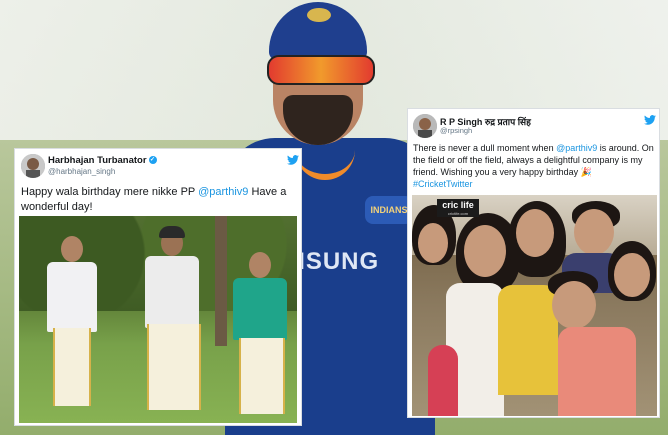  I want to click on jersey-badge: INDIANS, so click(389, 210).